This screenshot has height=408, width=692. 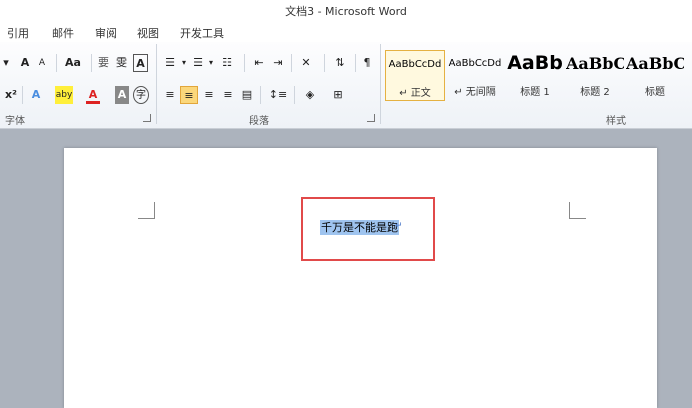 I want to click on distributed-icon: ▤, so click(x=247, y=95).